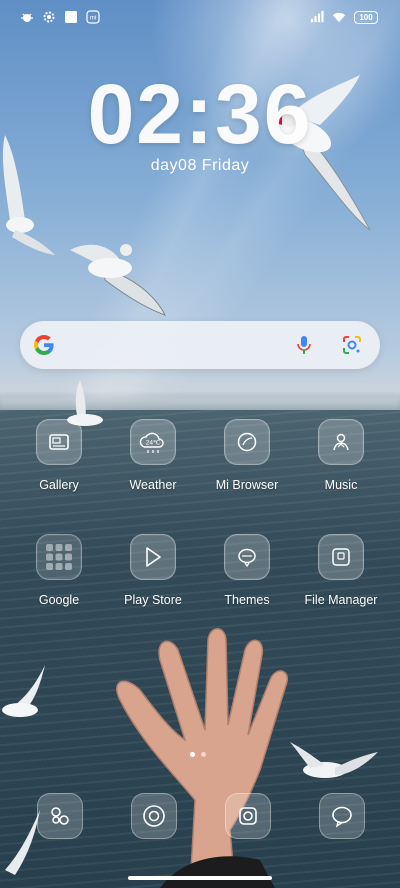  I want to click on app-label: Google, so click(59, 600).